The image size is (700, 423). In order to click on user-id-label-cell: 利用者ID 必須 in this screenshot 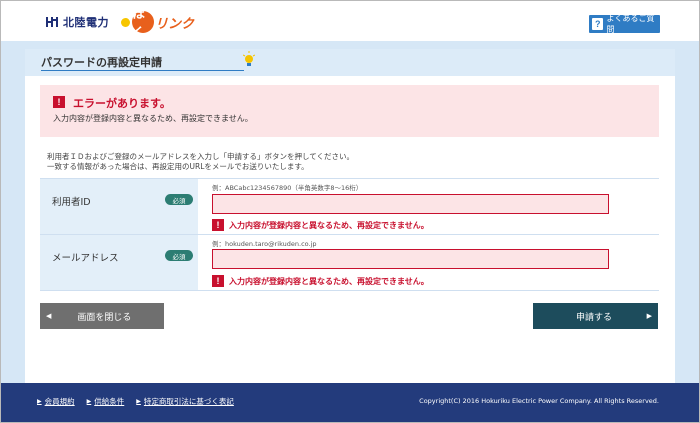, I will do `click(119, 206)`.